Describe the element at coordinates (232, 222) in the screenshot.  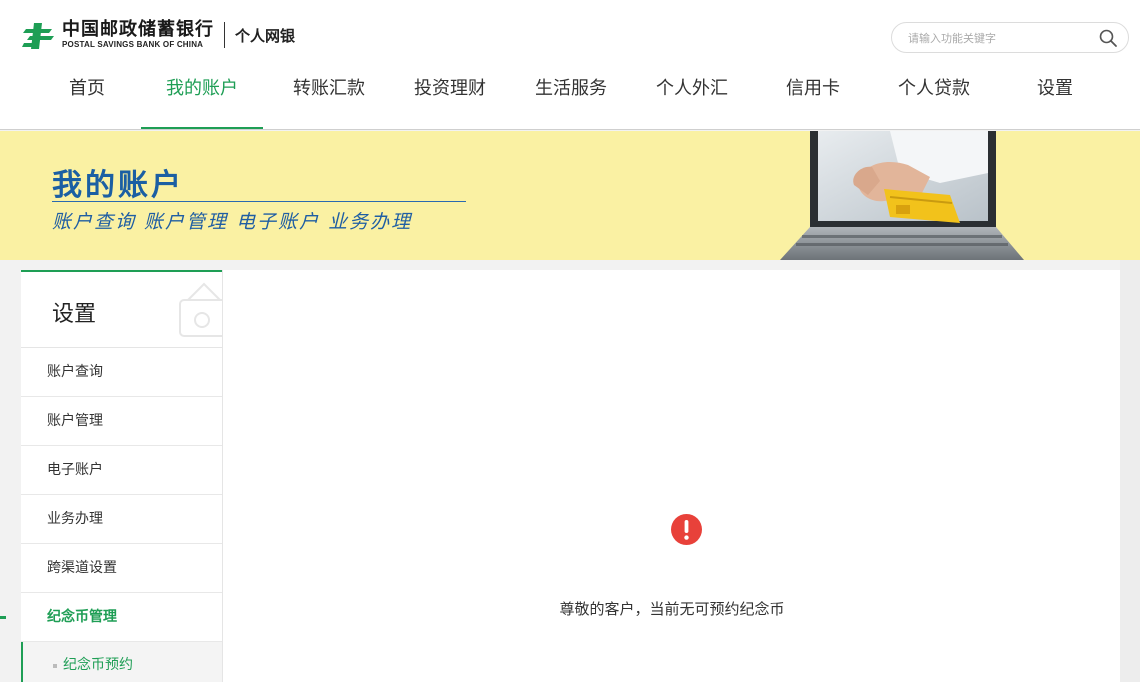
I see `banner-subtitle: 账户查询 账户管理 电子账户 业务办理` at that location.